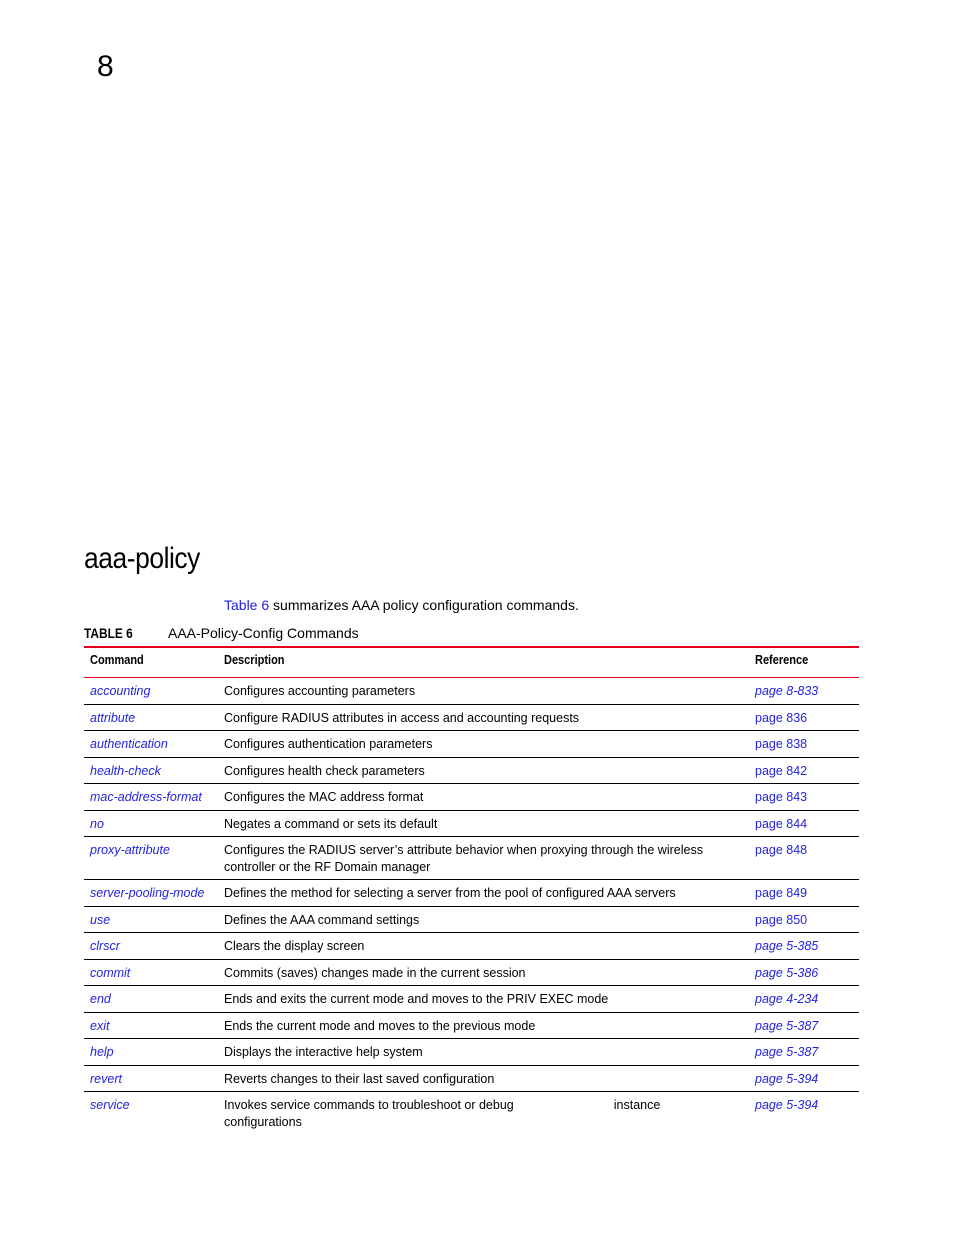  I want to click on command-link: end, so click(151, 999).